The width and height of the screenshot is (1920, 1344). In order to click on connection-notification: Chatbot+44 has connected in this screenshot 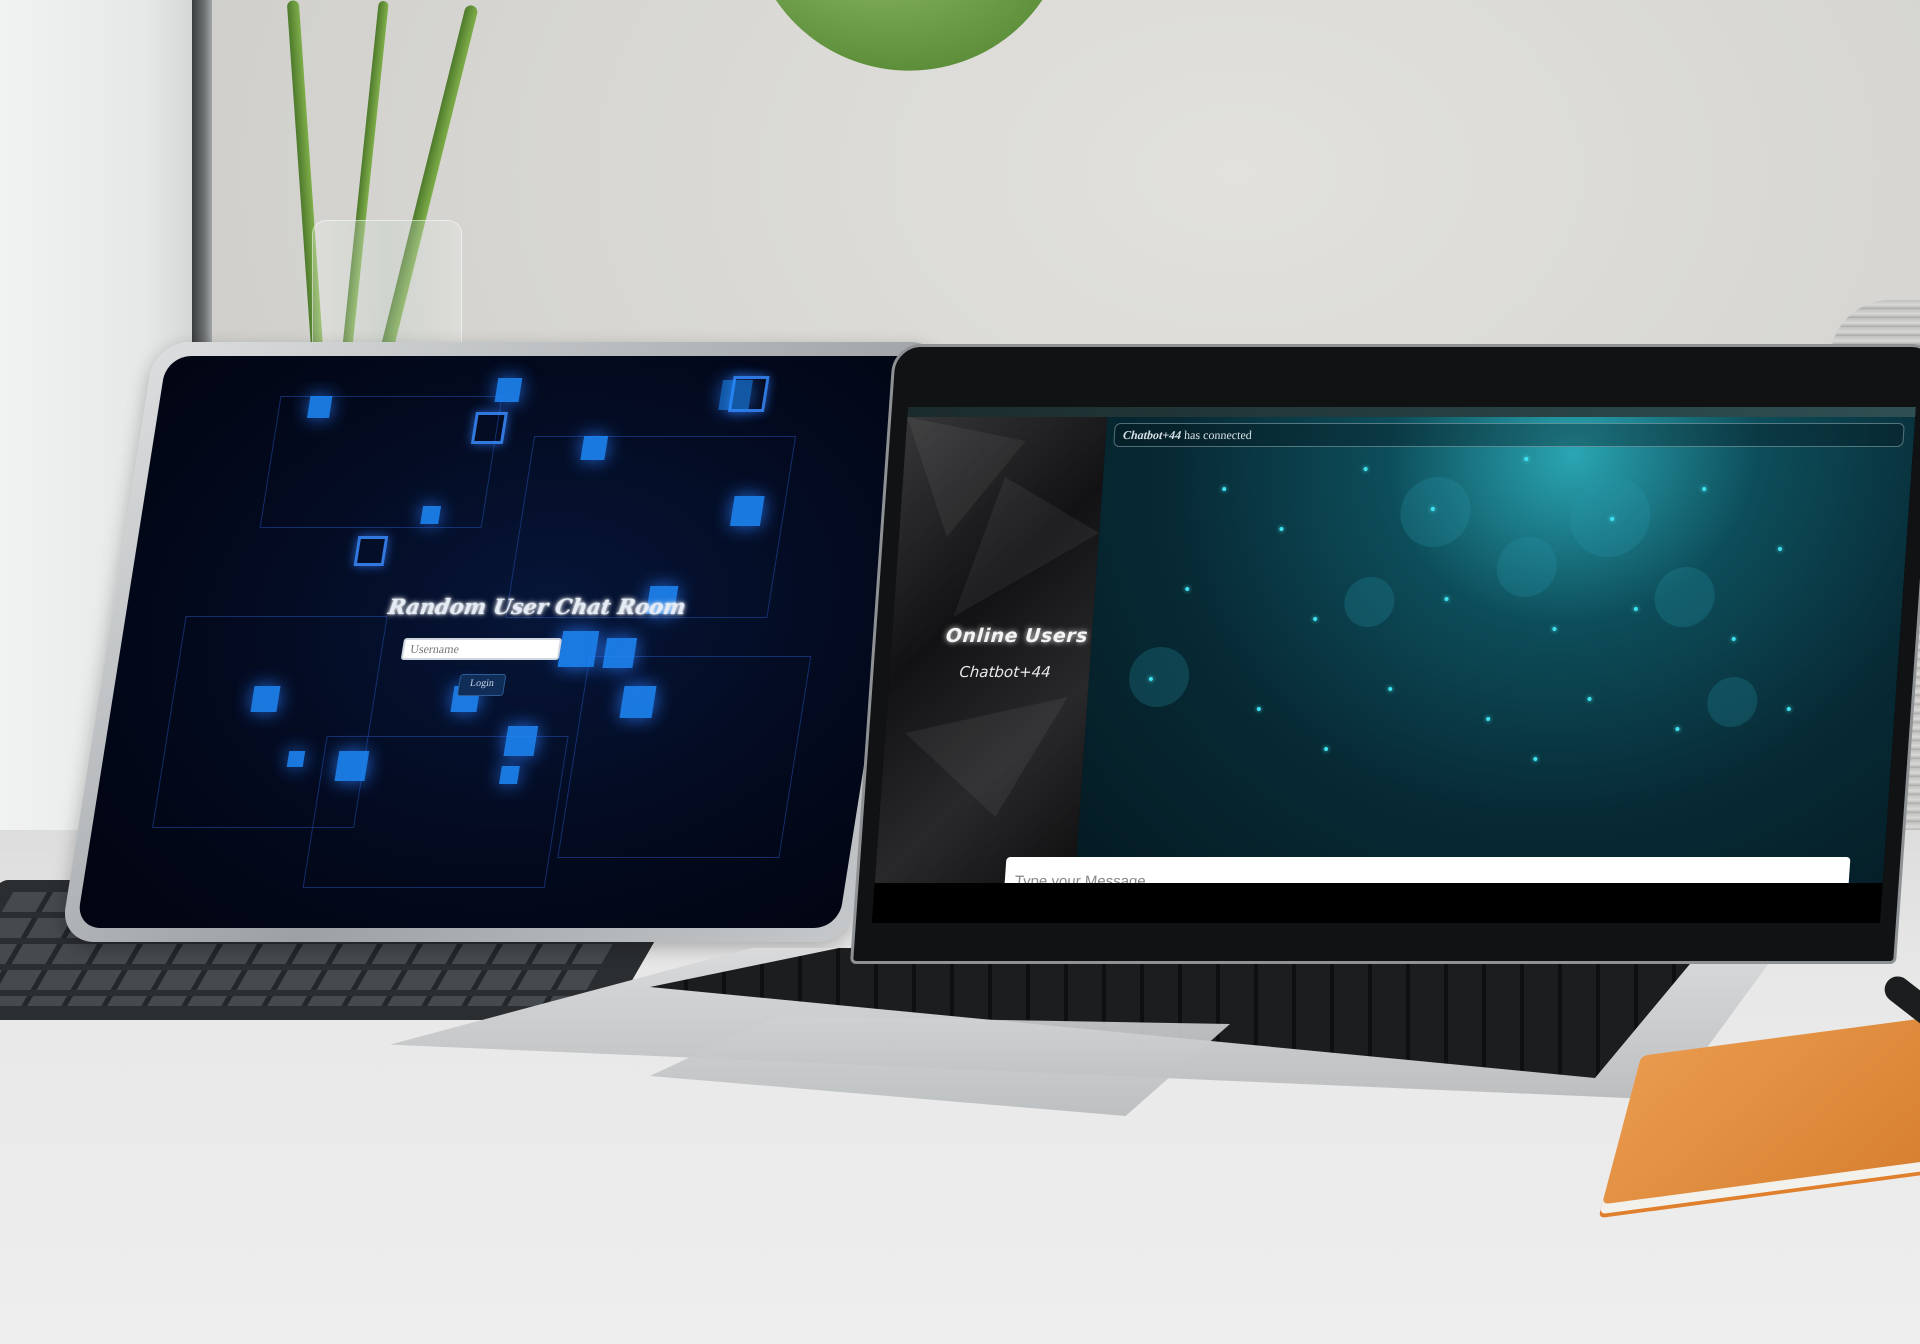, I will do `click(1509, 435)`.